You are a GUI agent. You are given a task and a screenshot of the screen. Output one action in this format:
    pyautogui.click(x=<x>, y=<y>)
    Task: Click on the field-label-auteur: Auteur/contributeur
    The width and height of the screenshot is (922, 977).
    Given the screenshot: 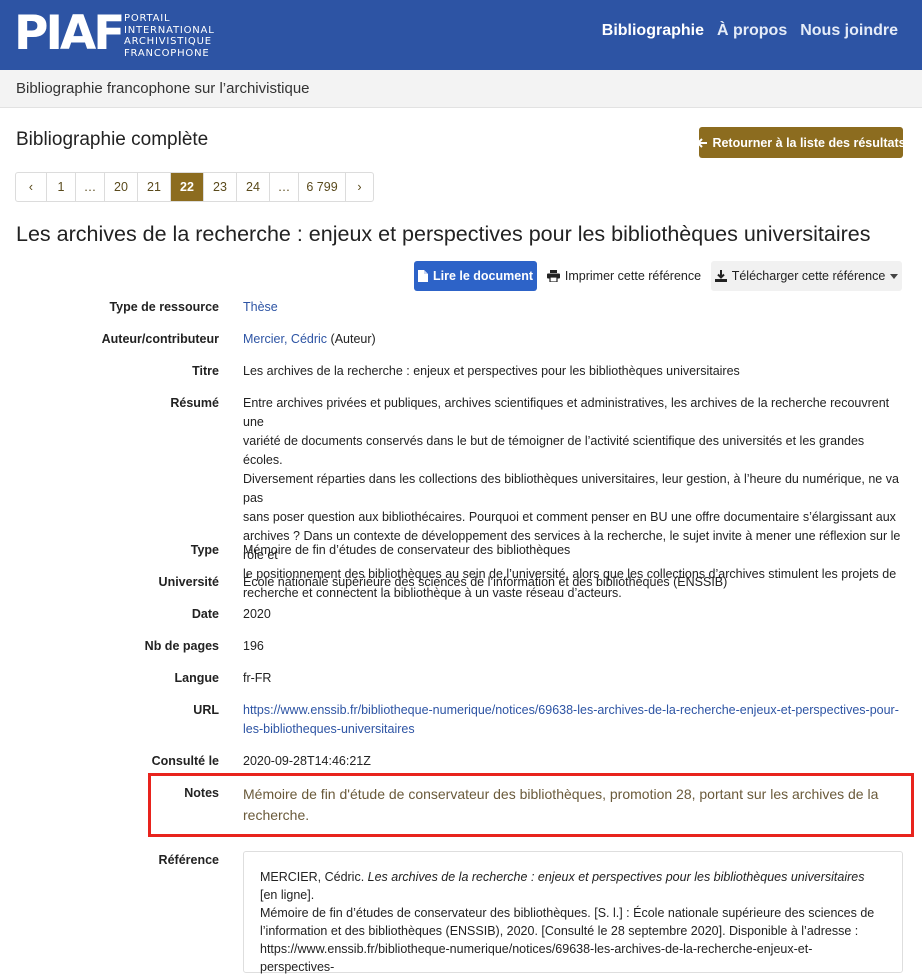 What is the action you would take?
    pyautogui.click(x=160, y=339)
    